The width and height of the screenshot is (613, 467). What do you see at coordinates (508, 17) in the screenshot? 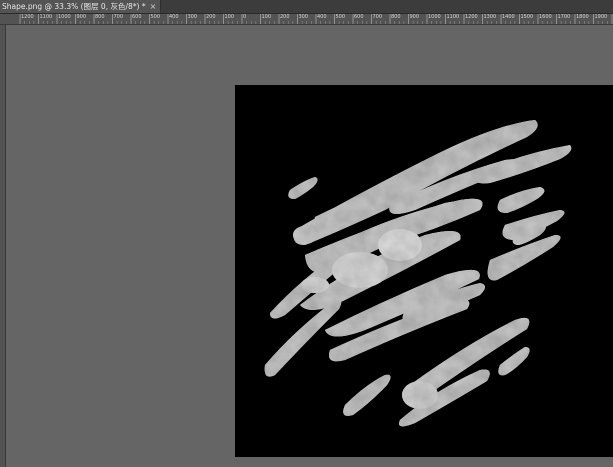
I see `ruler-label: 1400` at bounding box center [508, 17].